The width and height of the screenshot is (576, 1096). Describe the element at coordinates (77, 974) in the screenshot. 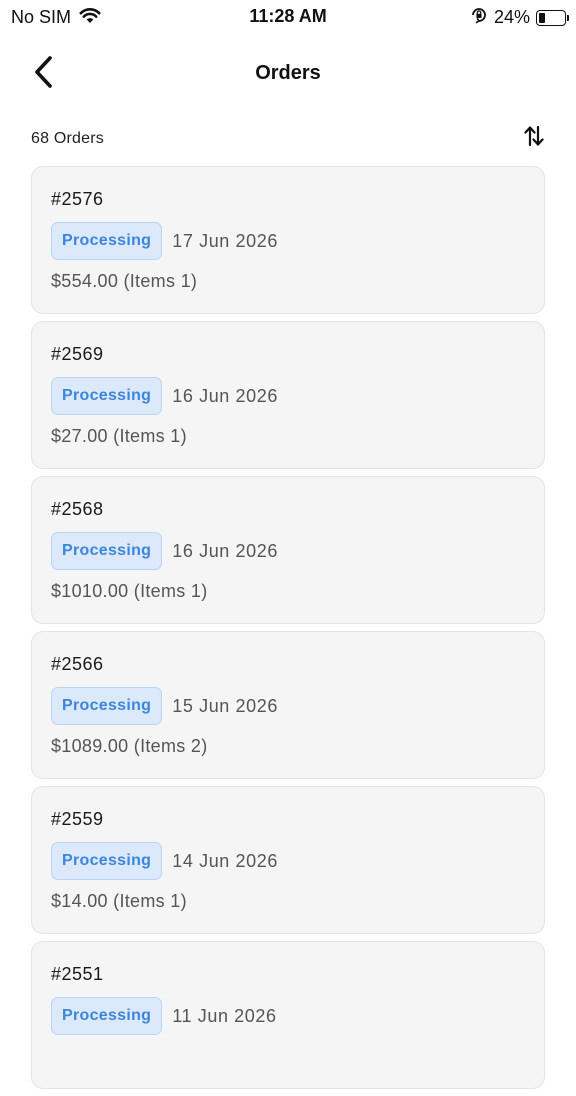

I see `order-number: #2551` at that location.